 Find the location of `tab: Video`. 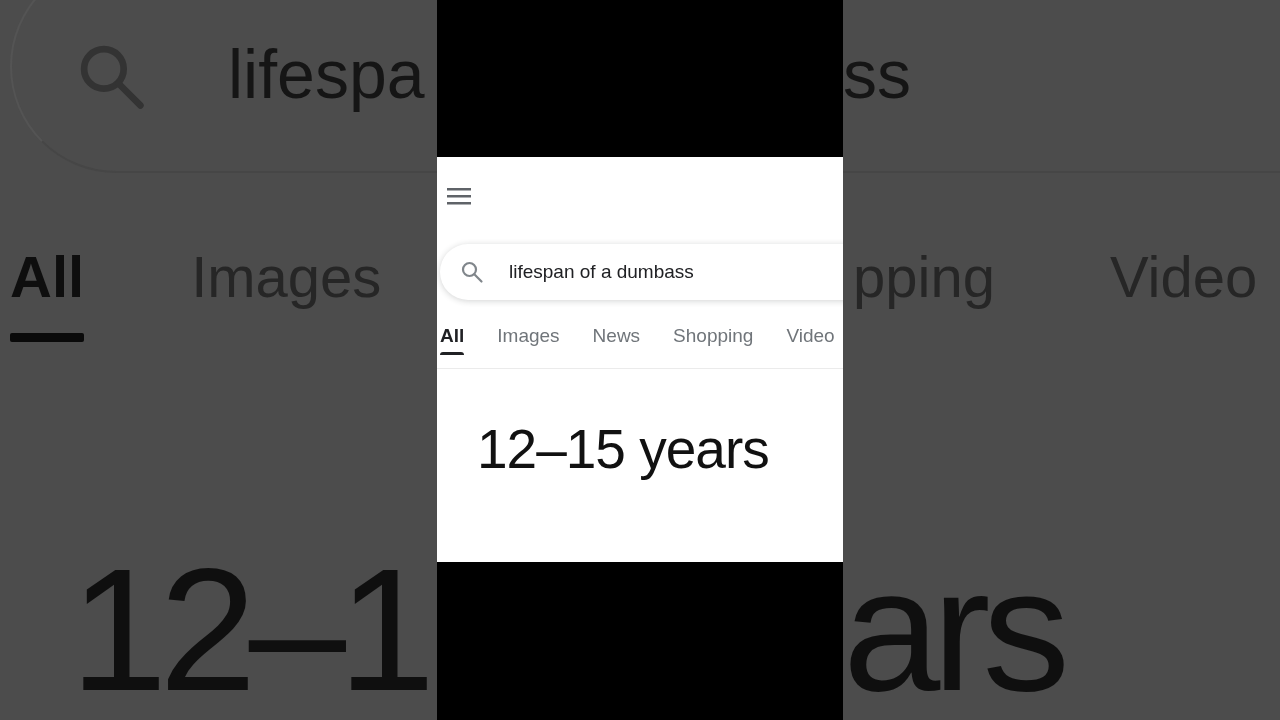

tab: Video is located at coordinates (810, 335).